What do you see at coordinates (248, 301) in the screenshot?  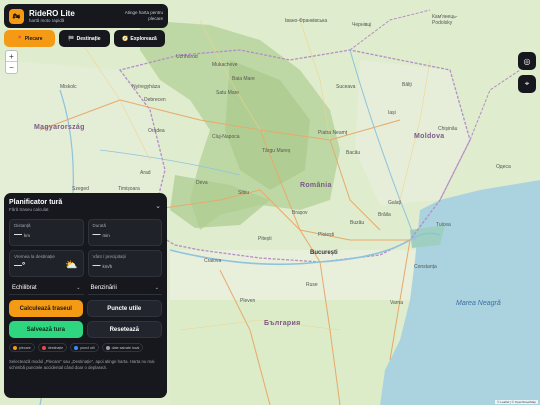 I see `map-label: Pleven` at bounding box center [248, 301].